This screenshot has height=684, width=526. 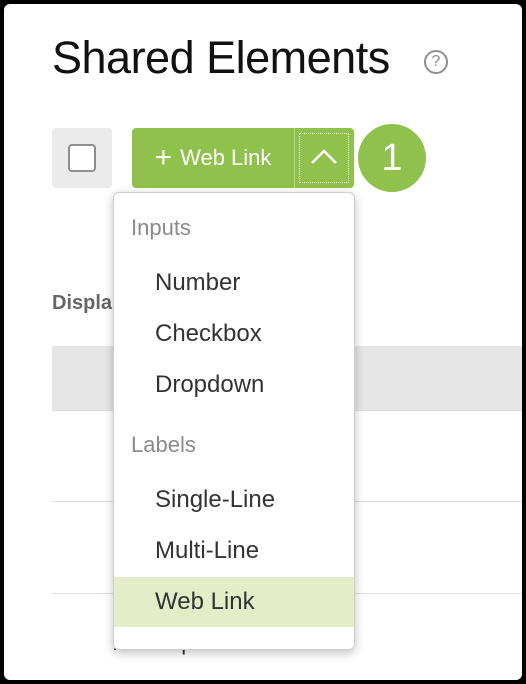 I want to click on select-all-container, so click(x=82, y=158).